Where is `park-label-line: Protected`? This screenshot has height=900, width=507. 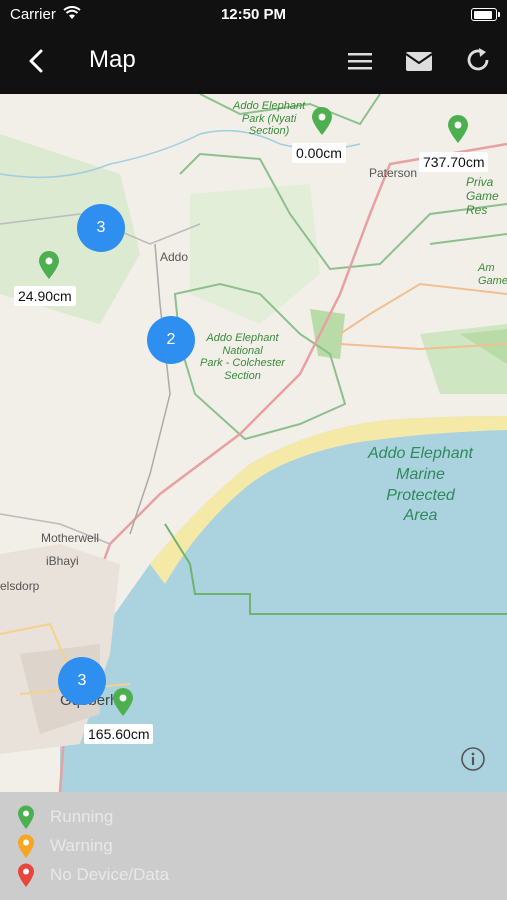
park-label-line: Protected is located at coordinates (420, 495).